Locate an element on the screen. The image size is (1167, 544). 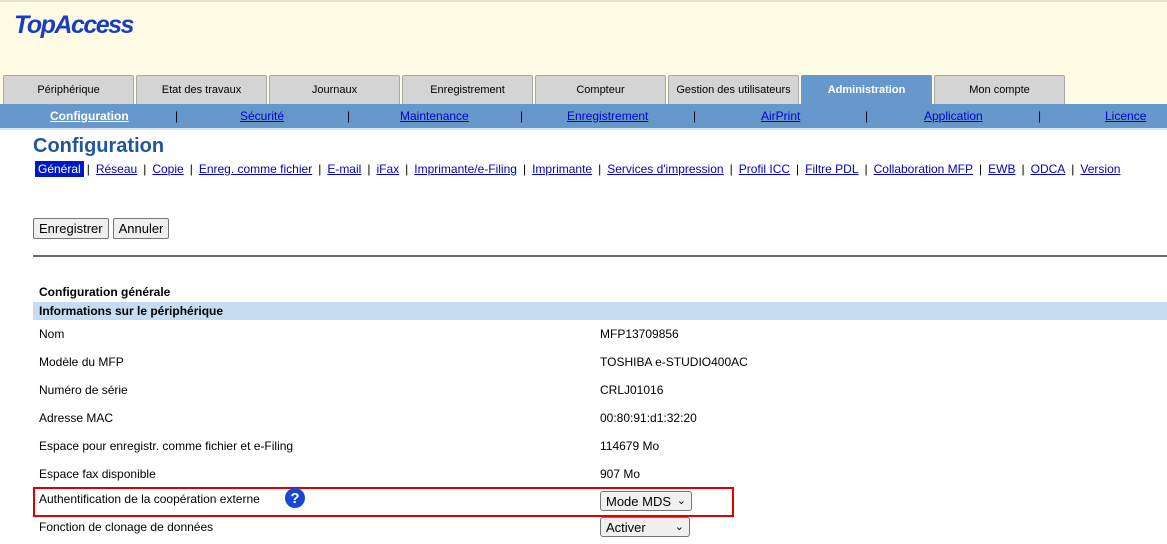
subnav-maintenance: Maintenance is located at coordinates (434, 116).